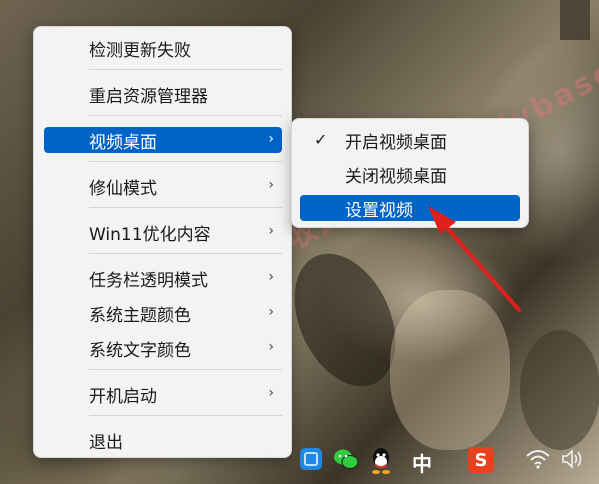  Describe the element at coordinates (311, 459) in the screenshot. I see `tray-app-icon` at that location.